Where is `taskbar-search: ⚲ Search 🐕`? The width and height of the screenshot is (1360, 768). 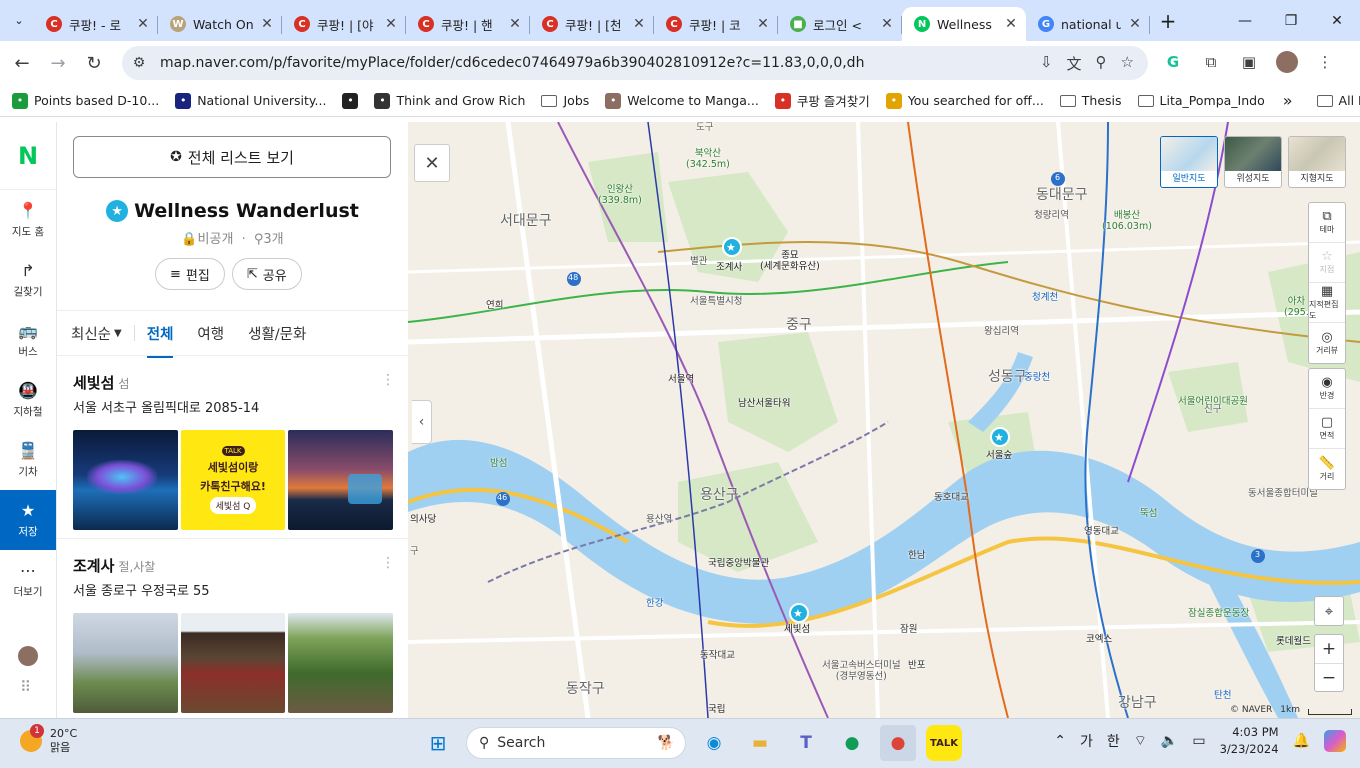 taskbar-search: ⚲ Search 🐕 is located at coordinates (576, 743).